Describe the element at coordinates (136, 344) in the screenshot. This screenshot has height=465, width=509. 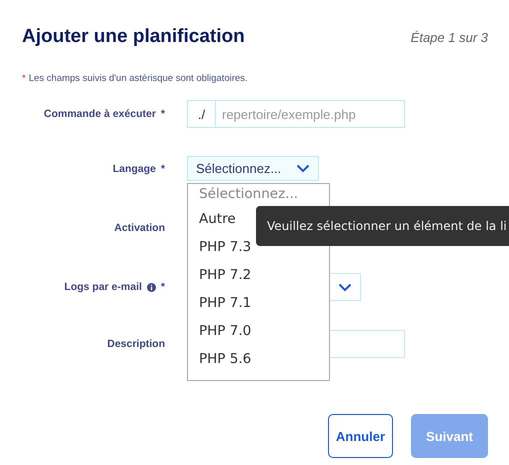
I see `field-label: Description` at that location.